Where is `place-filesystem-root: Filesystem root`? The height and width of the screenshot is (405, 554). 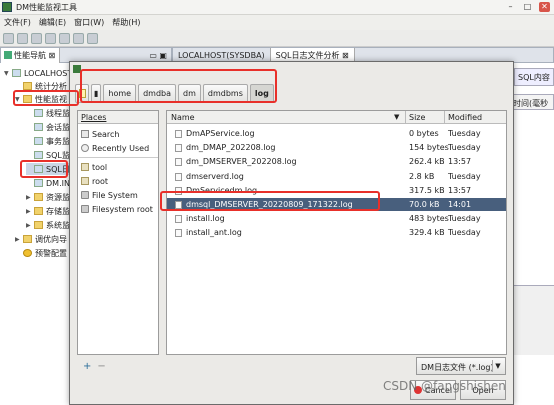 place-filesystem-root: Filesystem root is located at coordinates (117, 209).